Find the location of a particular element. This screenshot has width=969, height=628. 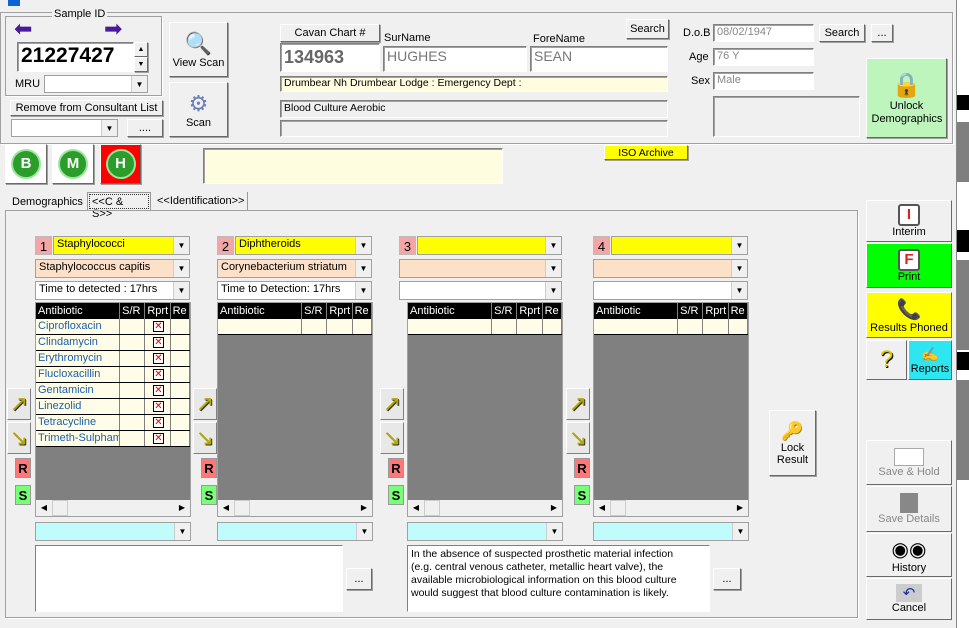

results-phoned-button: 📞 Results Phoned is located at coordinates (909, 315).